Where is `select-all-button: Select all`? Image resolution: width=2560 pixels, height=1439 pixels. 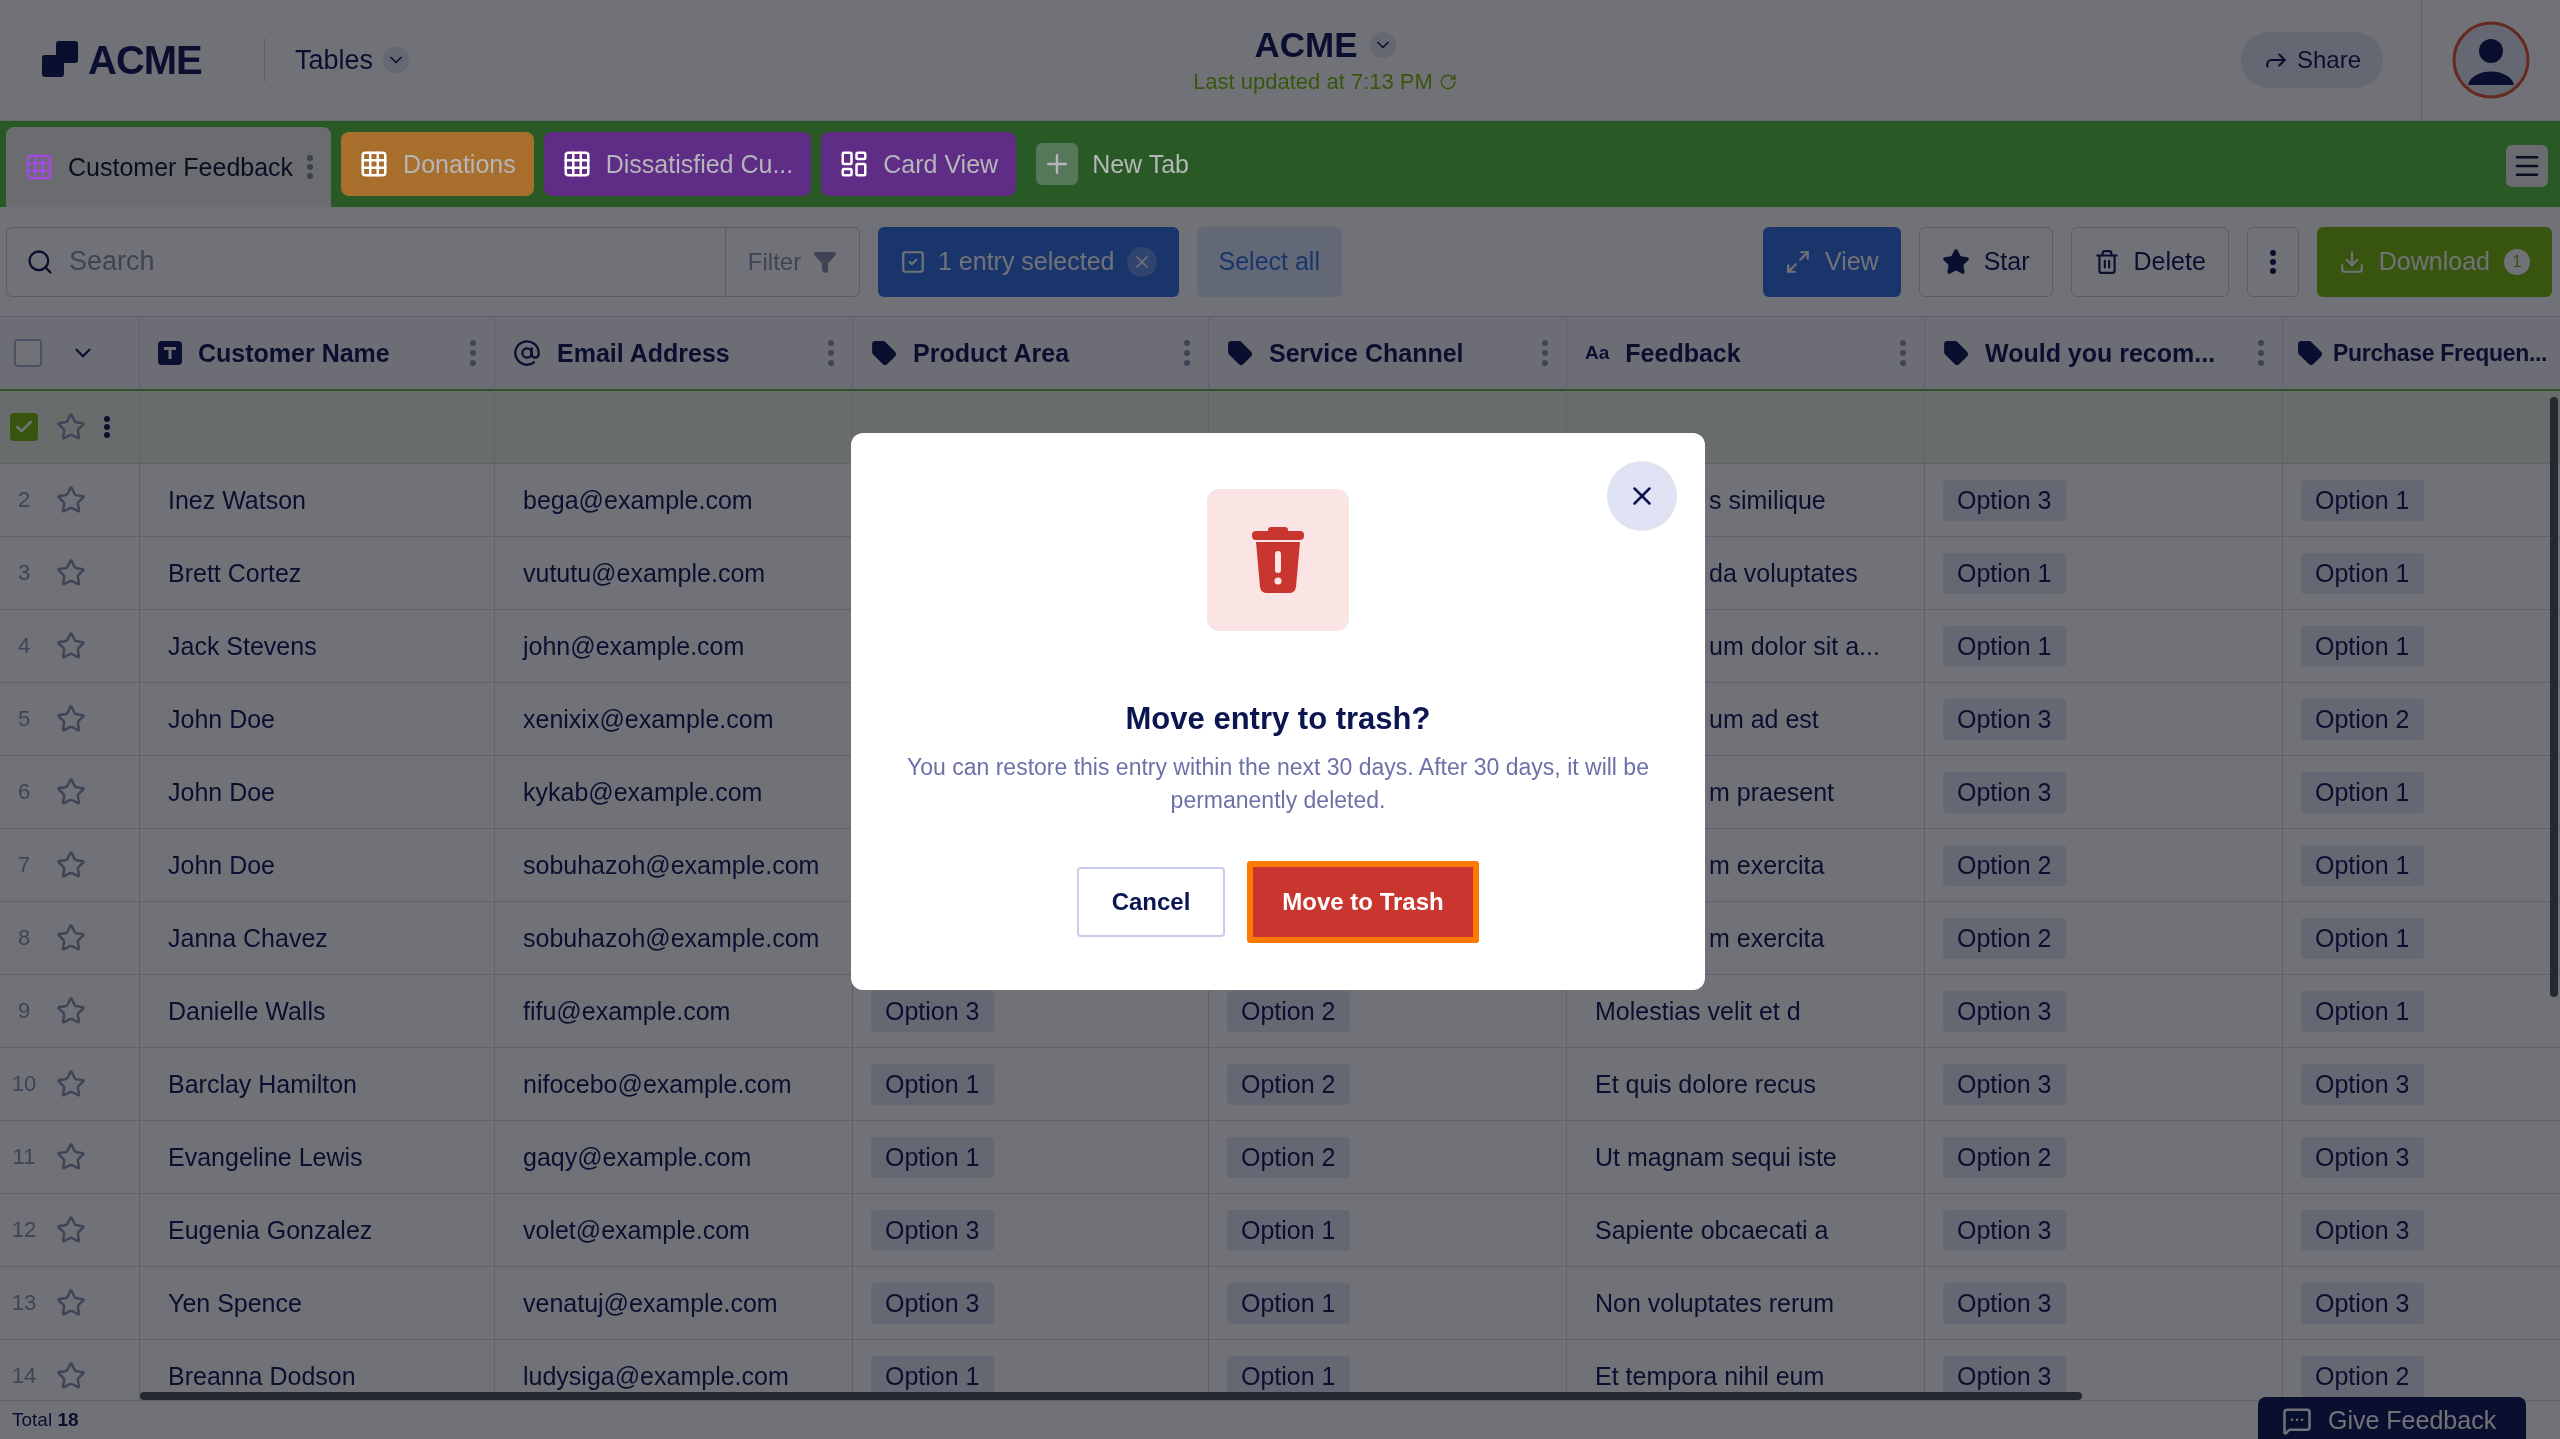 select-all-button: Select all is located at coordinates (1269, 261).